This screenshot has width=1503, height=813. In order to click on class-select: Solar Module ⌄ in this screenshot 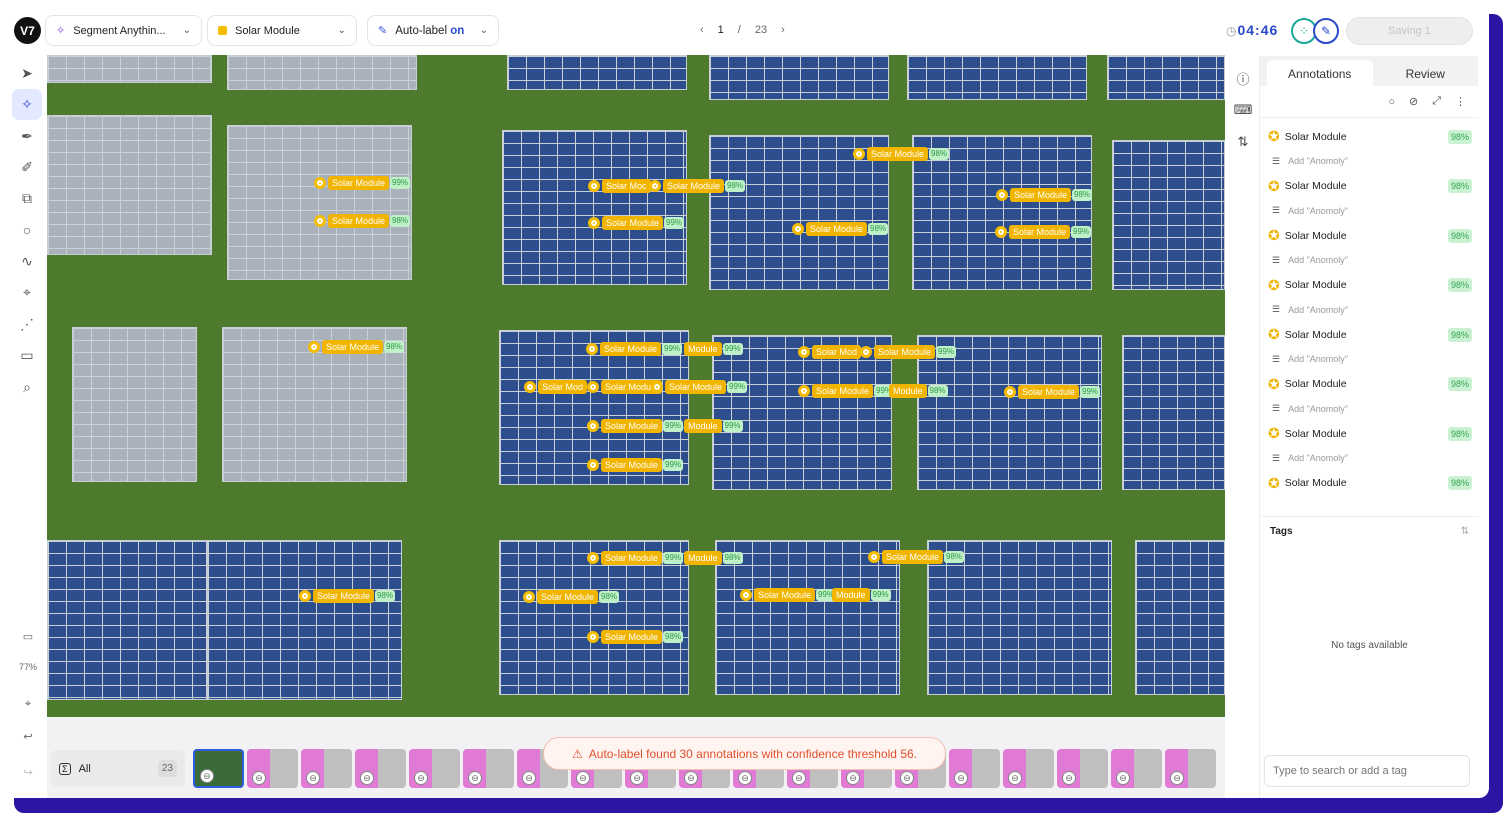, I will do `click(282, 30)`.